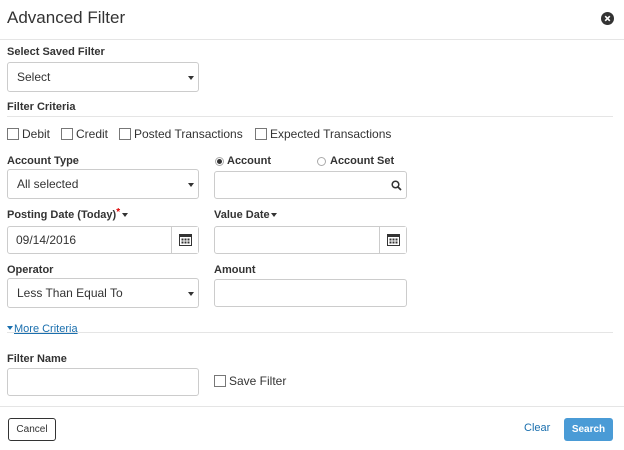  What do you see at coordinates (34, 77) in the screenshot?
I see `saved-filter-value: Select` at bounding box center [34, 77].